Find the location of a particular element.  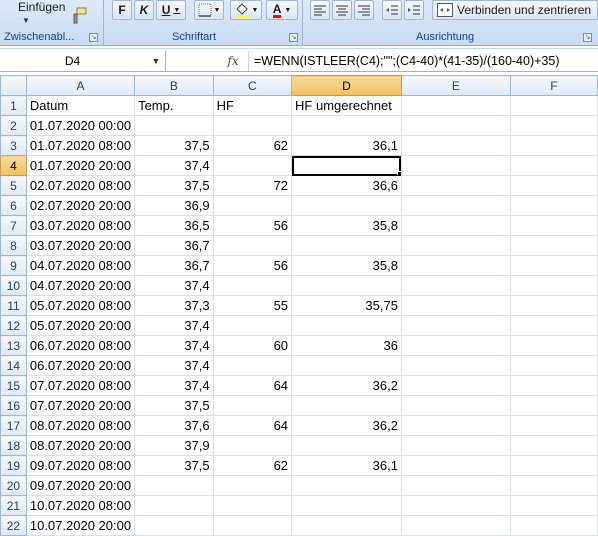

cell-b17: 37,6 is located at coordinates (174, 425).